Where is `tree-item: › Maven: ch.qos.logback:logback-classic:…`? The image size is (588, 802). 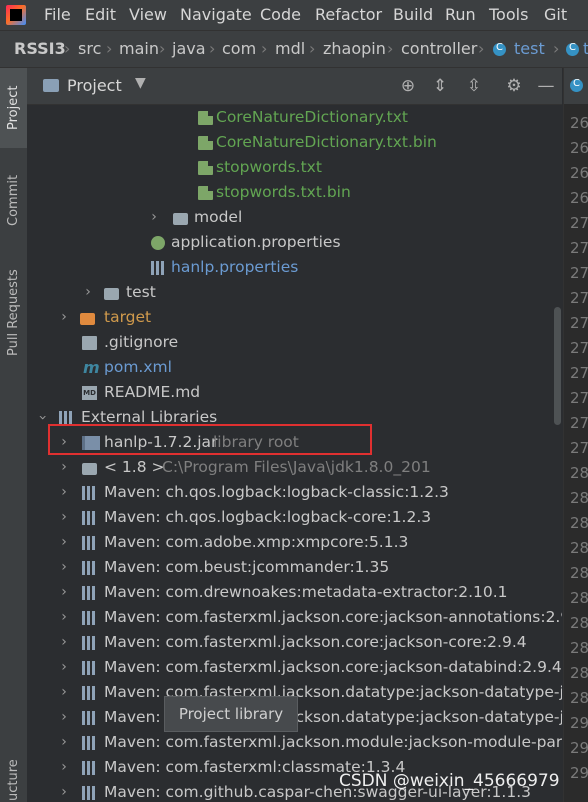
tree-item: › Maven: ch.qos.logback:logback-classic:… is located at coordinates (294, 492).